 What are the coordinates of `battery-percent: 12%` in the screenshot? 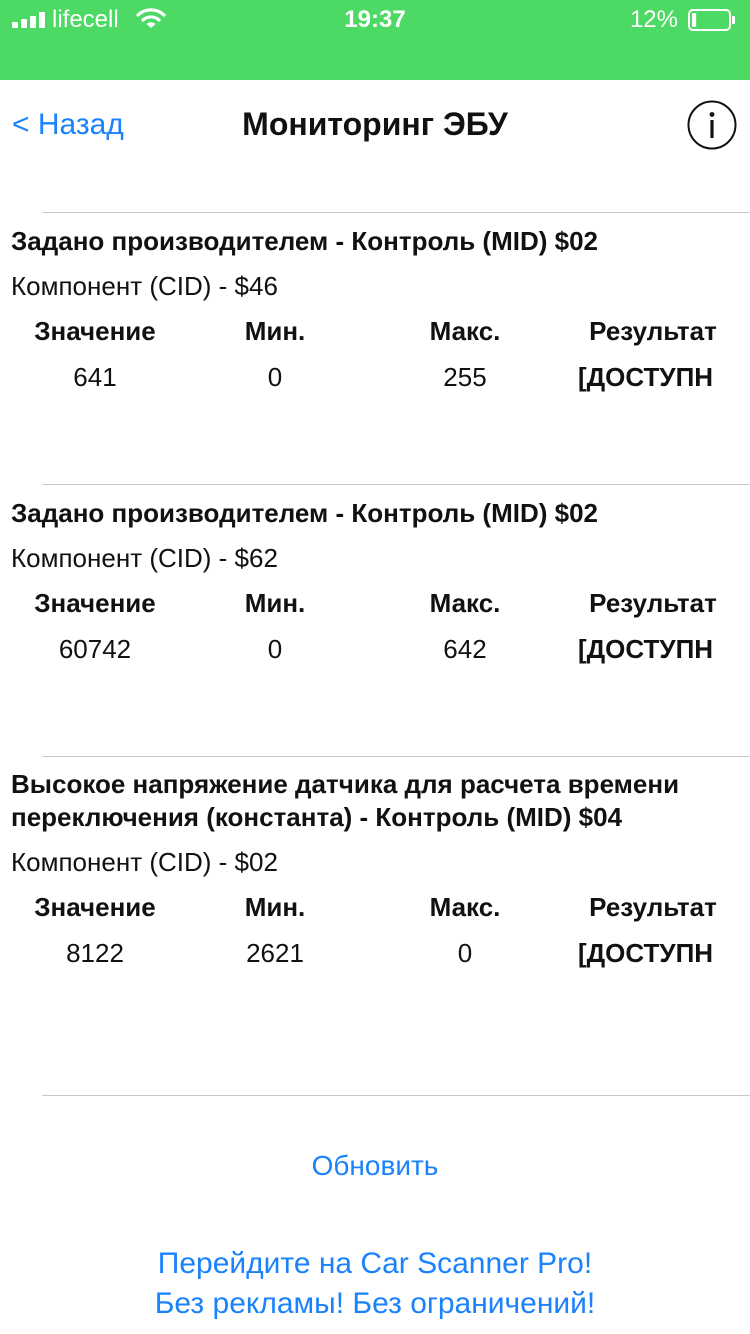 It's located at (653, 19).